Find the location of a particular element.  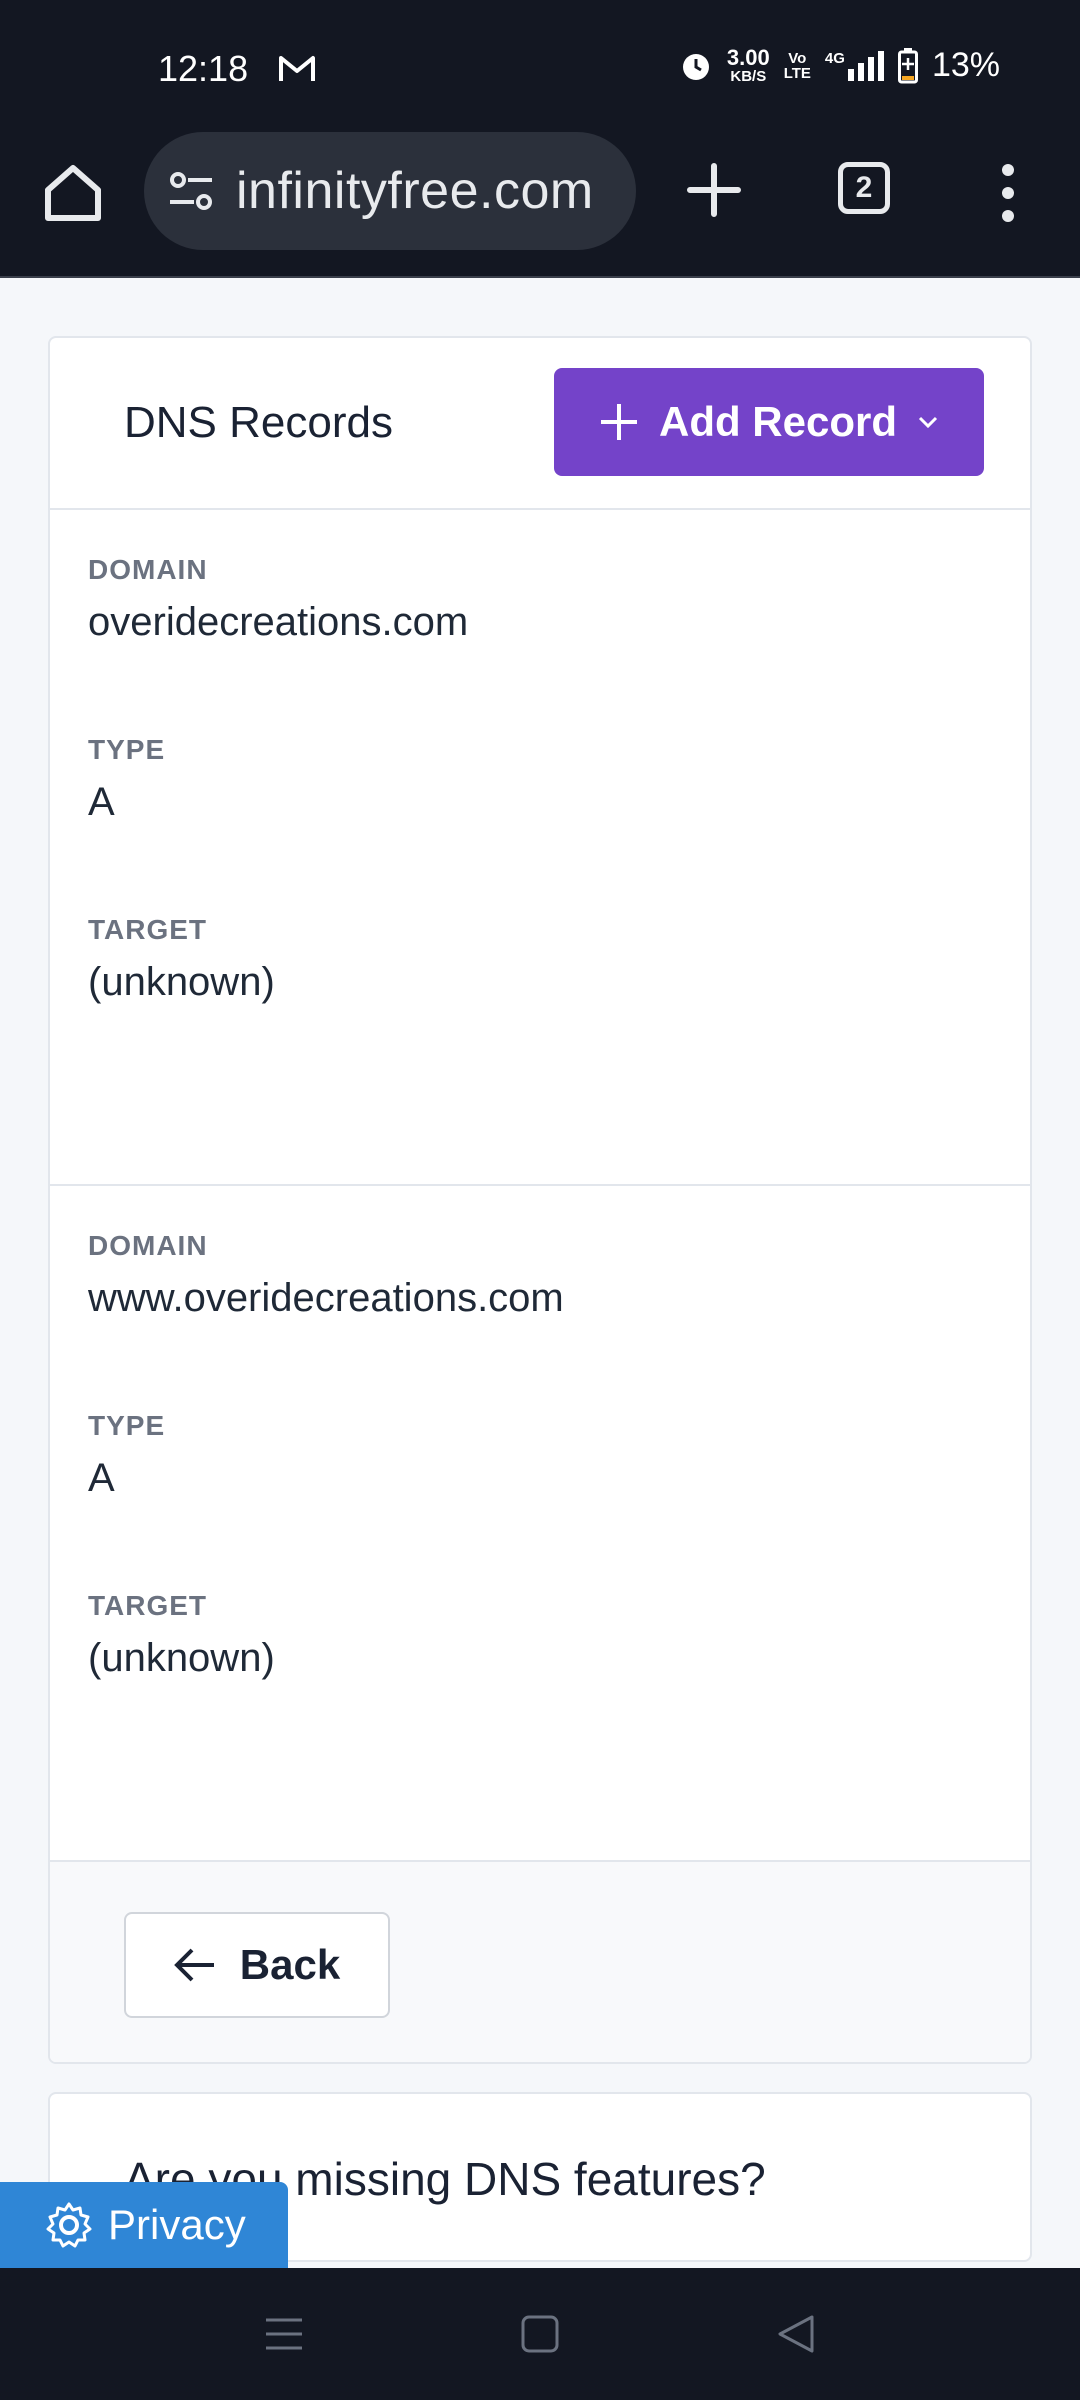

more-menu-icon is located at coordinates (1008, 193).